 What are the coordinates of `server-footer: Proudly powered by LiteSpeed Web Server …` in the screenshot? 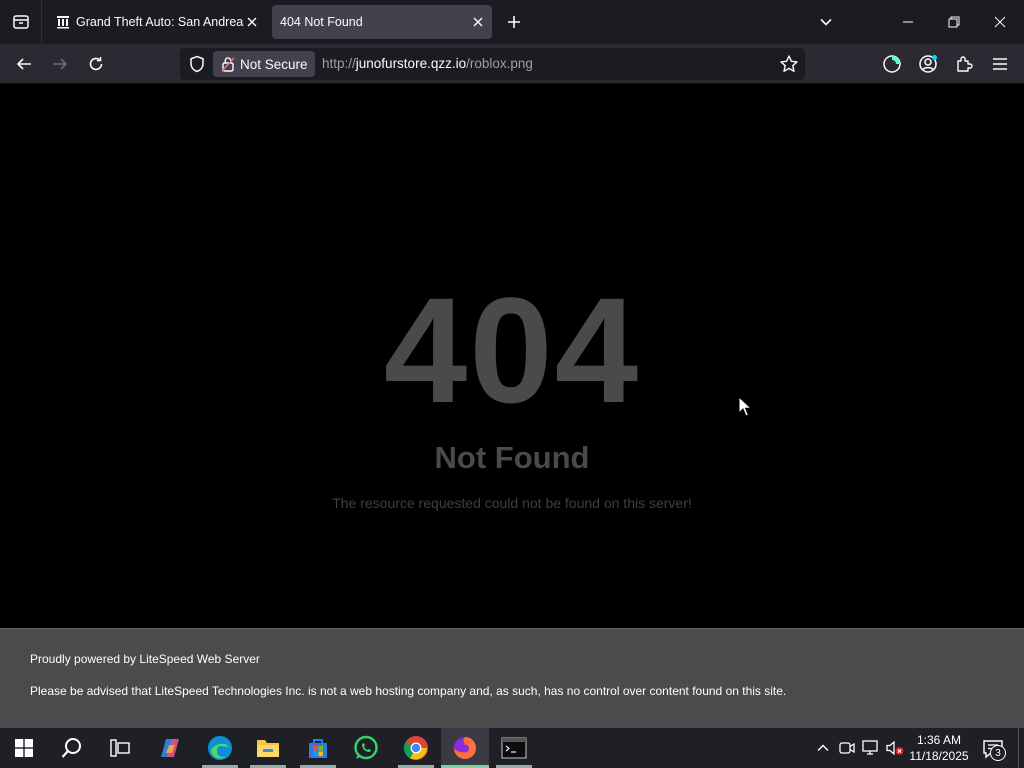 It's located at (512, 678).